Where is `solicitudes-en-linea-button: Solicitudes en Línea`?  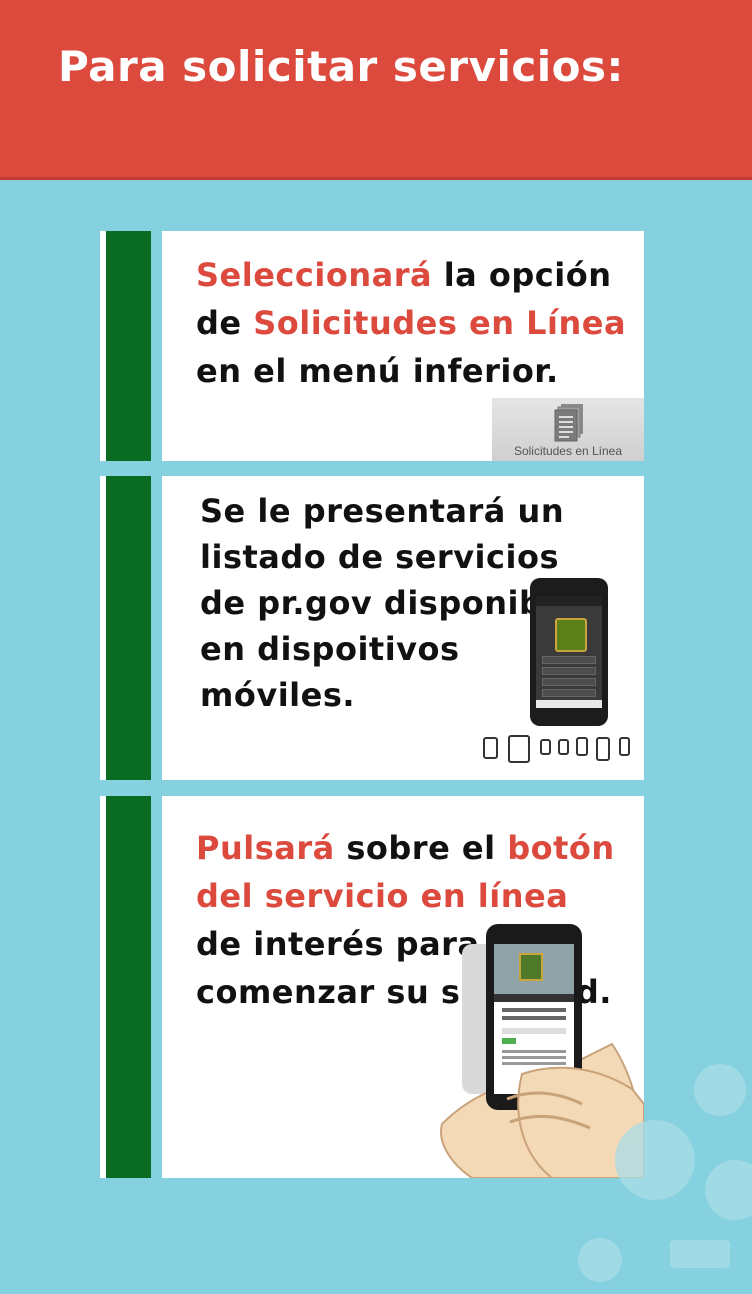 solicitudes-en-linea-button: Solicitudes en Línea is located at coordinates (568, 429).